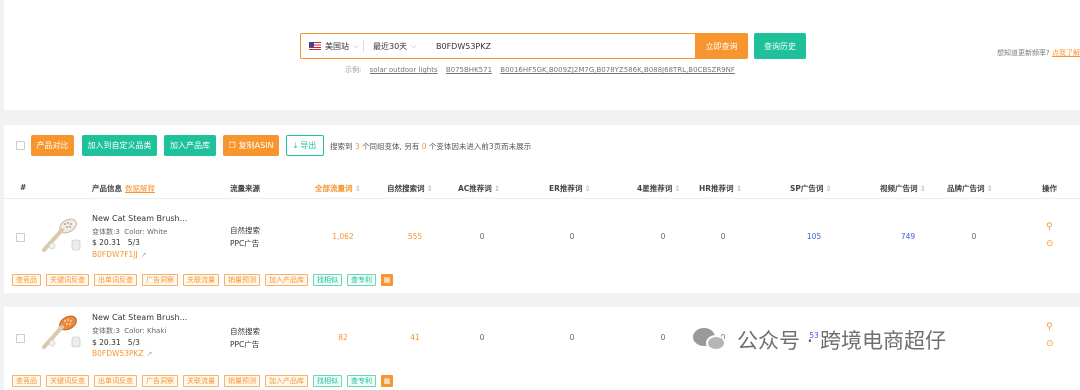 Image resolution: width=1080 pixels, height=390 pixels. I want to click on variant-color: Color: Khaki, so click(145, 331).